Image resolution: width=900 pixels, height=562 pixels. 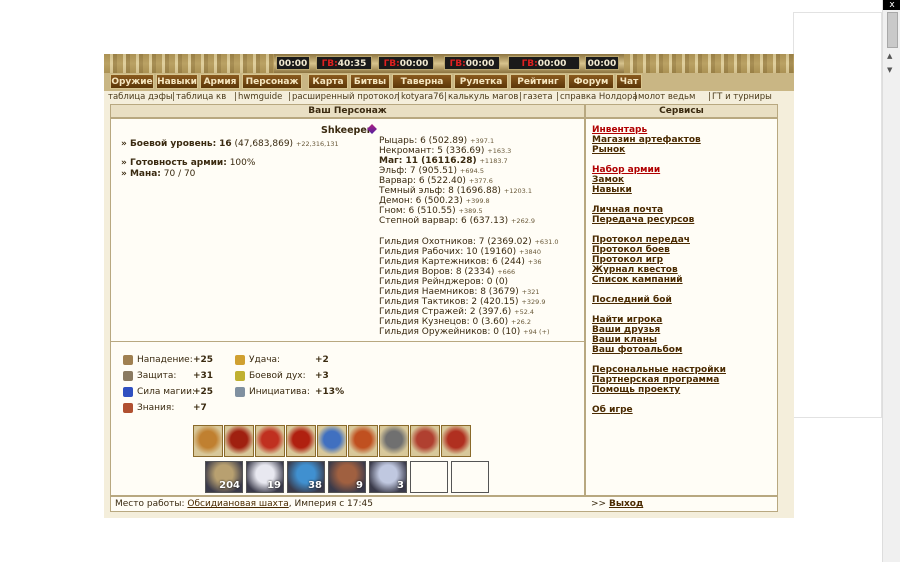 I want to click on service-link: Об игре, so click(x=612, y=410).